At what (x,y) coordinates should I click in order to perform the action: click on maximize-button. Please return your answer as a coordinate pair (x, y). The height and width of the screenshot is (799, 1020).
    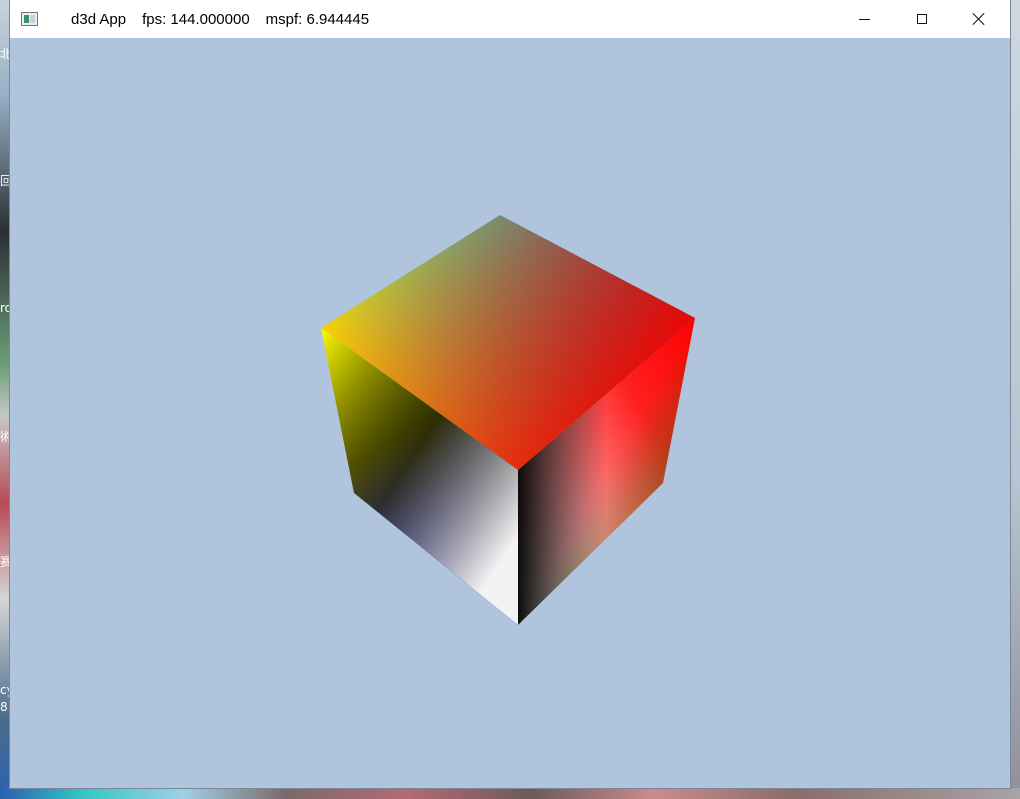
    Looking at the image, I should click on (922, 19).